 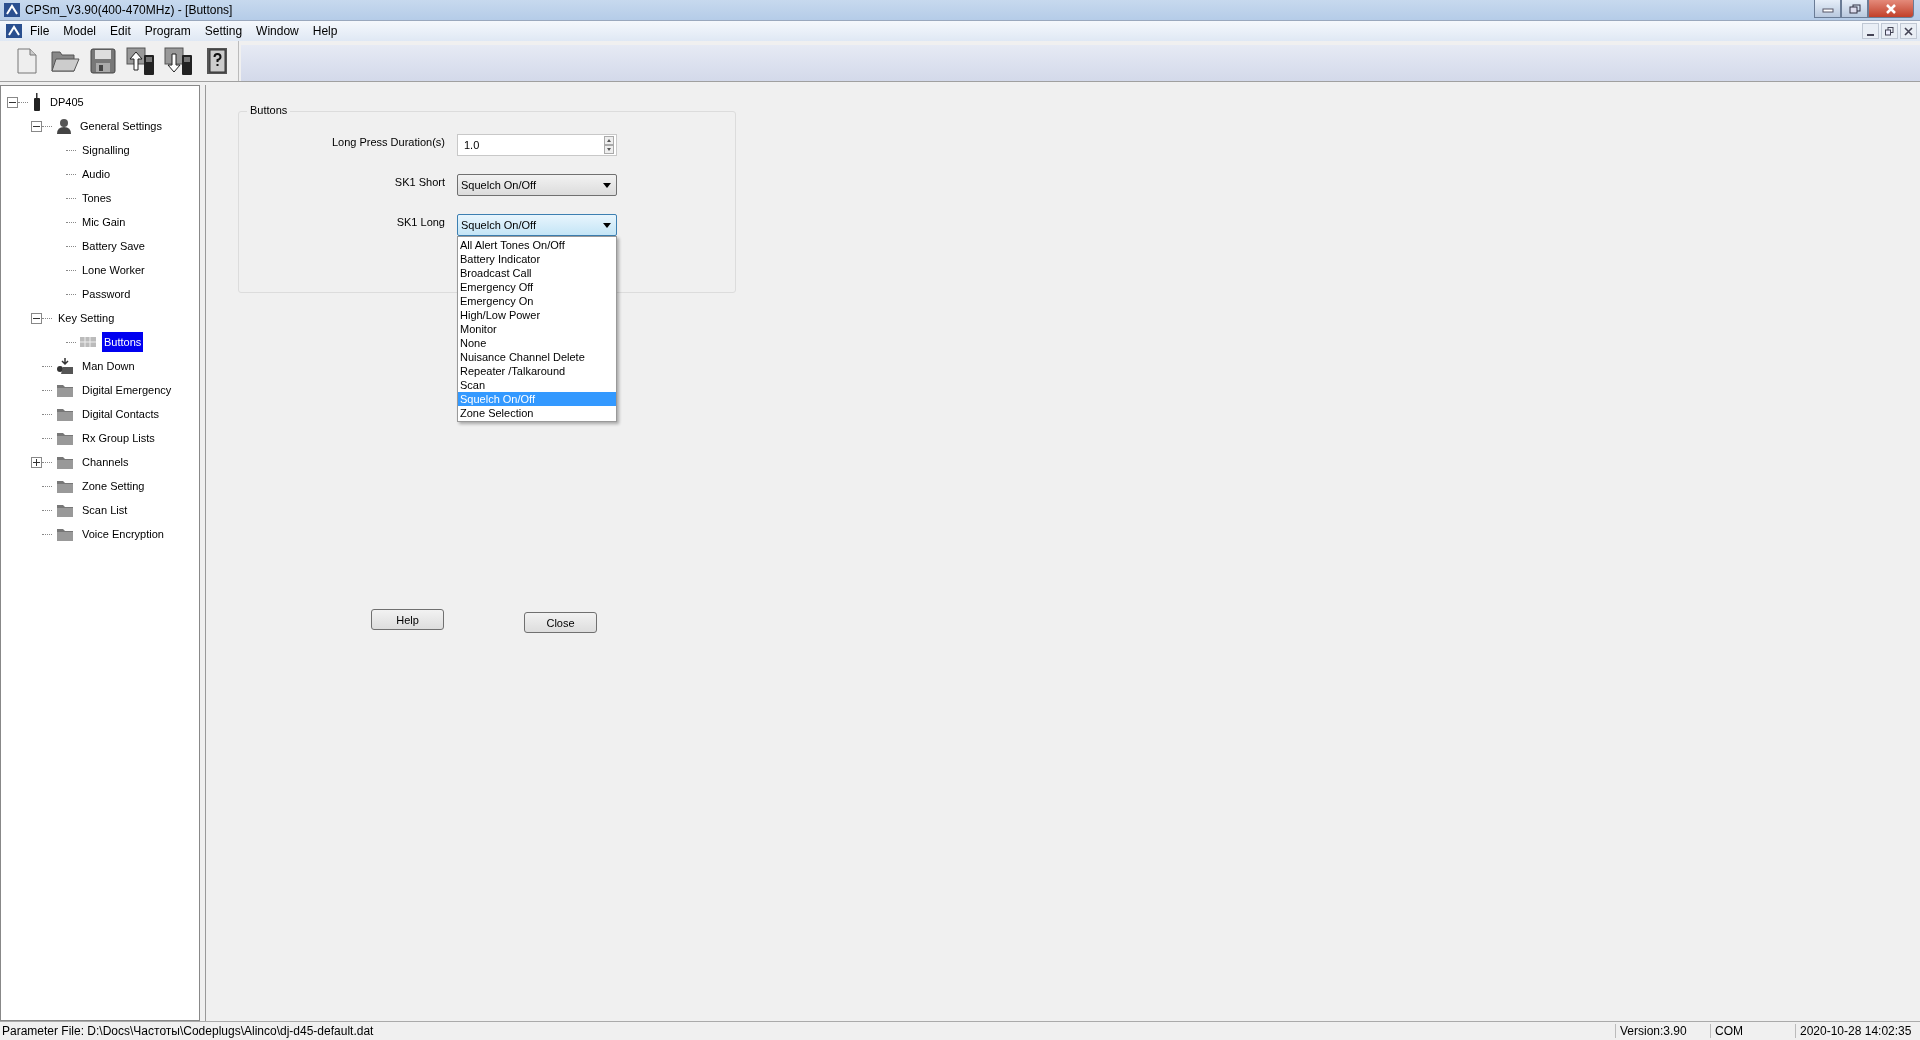 What do you see at coordinates (537, 273) in the screenshot?
I see `dropdown-option: Broadcast Call` at bounding box center [537, 273].